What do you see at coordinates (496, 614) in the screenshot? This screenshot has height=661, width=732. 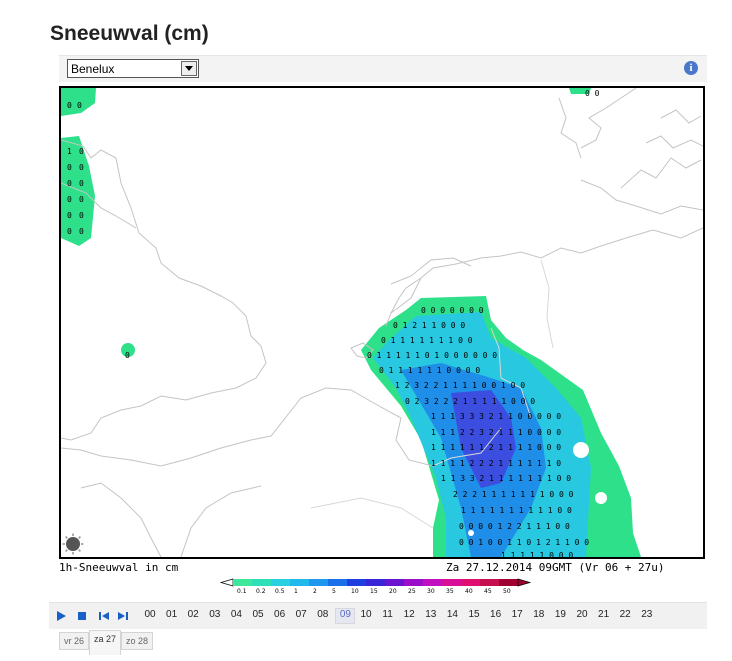 I see `hour-link-16: 16` at bounding box center [496, 614].